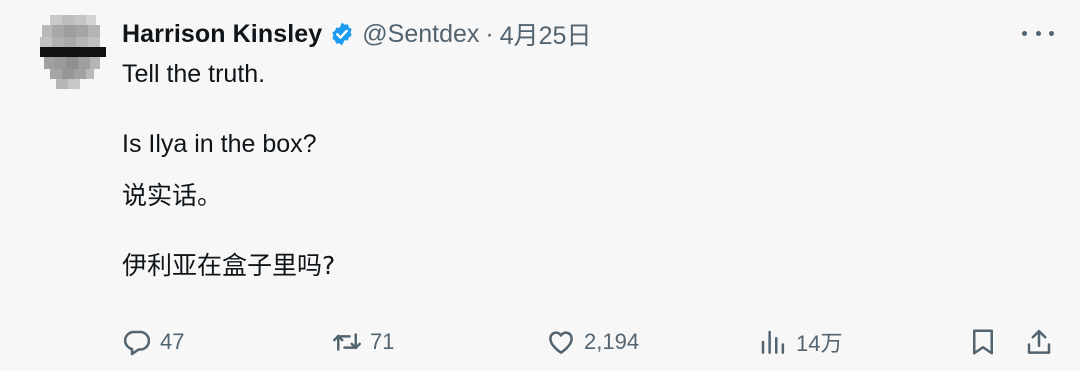 Image resolution: width=1080 pixels, height=371 pixels. Describe the element at coordinates (561, 342) in the screenshot. I see `heart-icon` at that location.